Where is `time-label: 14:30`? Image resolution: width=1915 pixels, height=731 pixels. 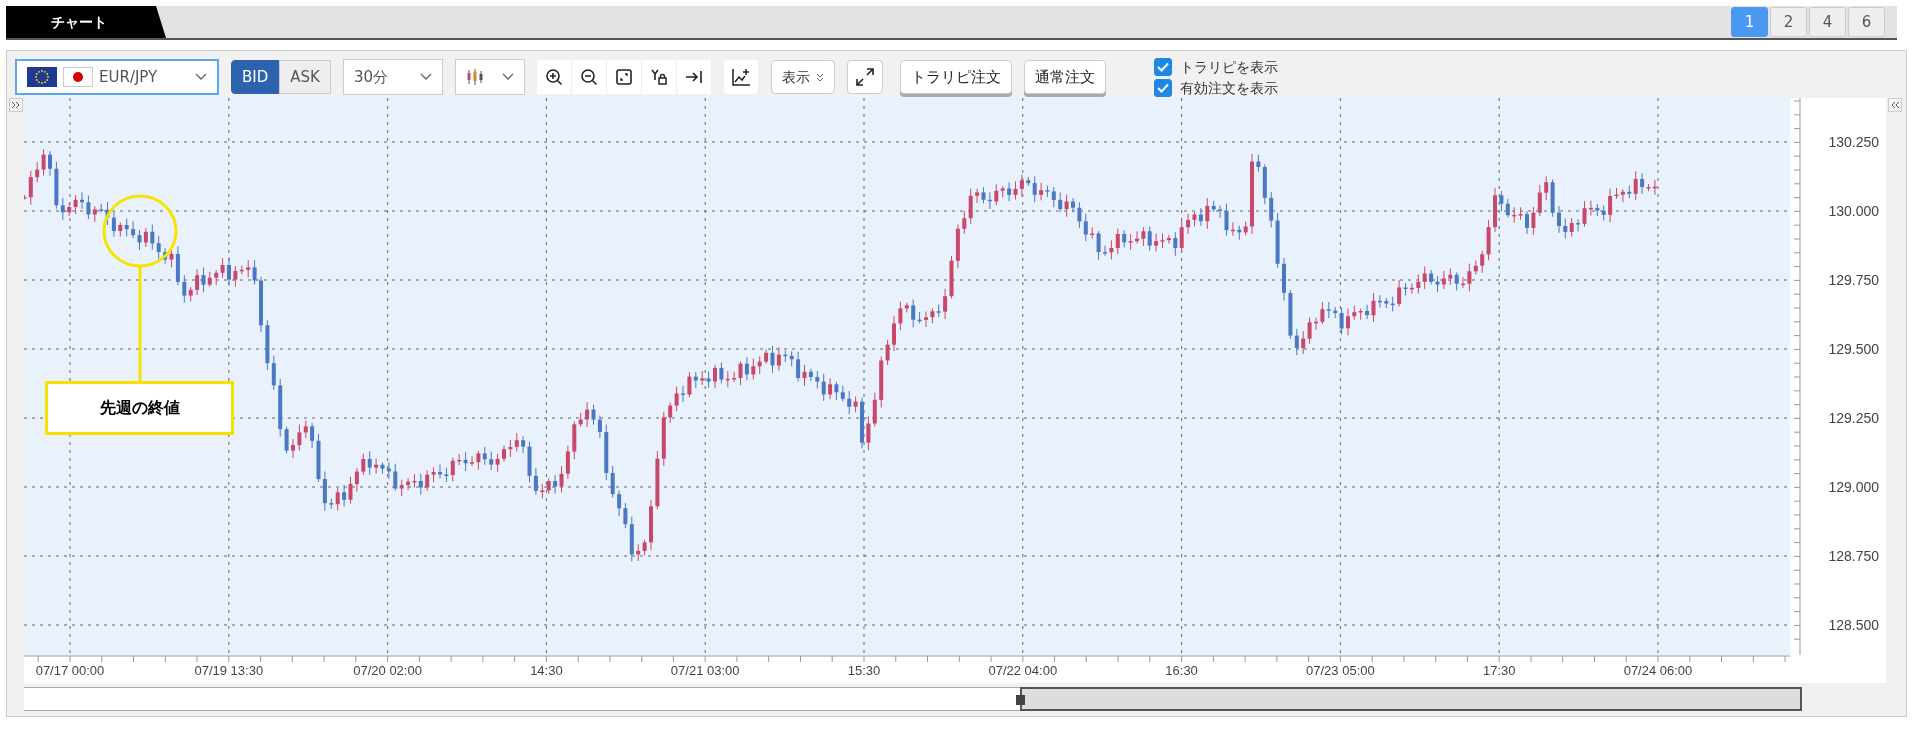
time-label: 14:30 is located at coordinates (546, 670).